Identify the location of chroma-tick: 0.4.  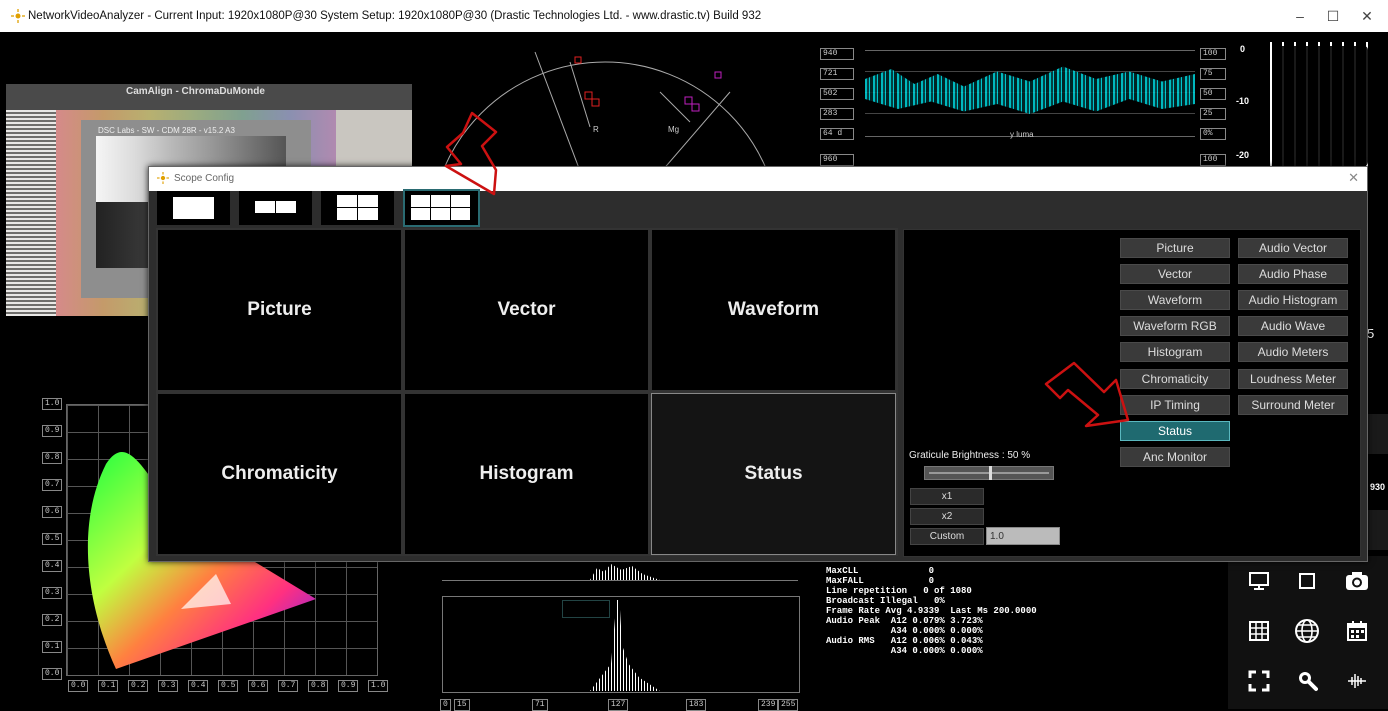
(52, 566).